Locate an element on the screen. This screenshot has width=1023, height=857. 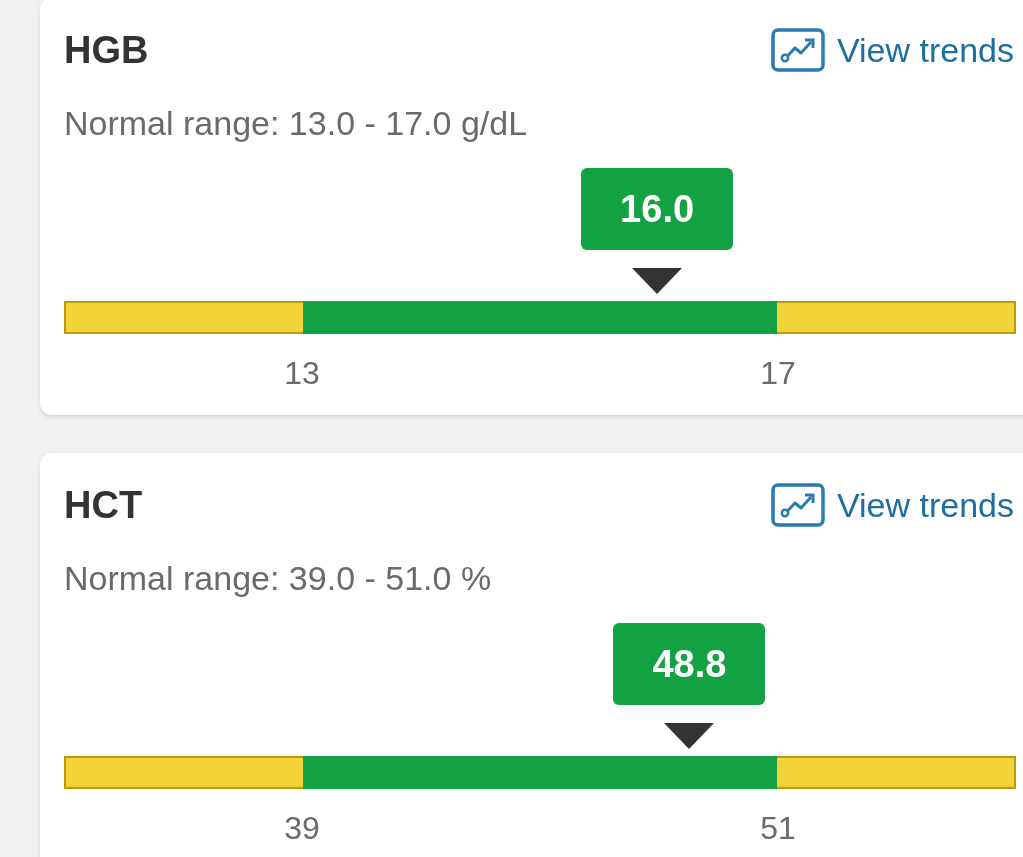
value-badge: 16.0 is located at coordinates (657, 209).